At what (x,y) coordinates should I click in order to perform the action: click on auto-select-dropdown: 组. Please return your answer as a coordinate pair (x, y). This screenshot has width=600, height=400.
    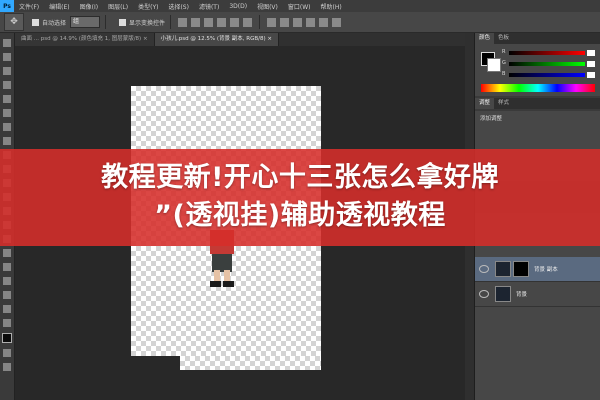
    Looking at the image, I should click on (85, 22).